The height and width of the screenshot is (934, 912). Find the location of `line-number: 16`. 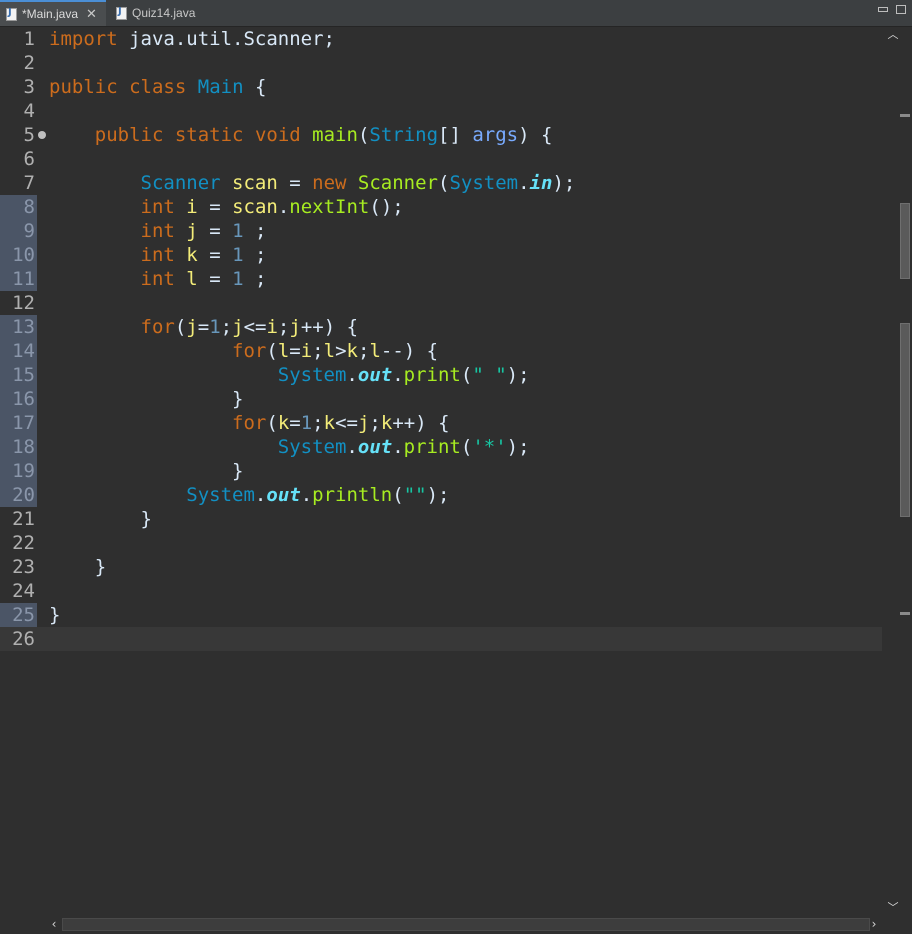

line-number: 16 is located at coordinates (18, 399).